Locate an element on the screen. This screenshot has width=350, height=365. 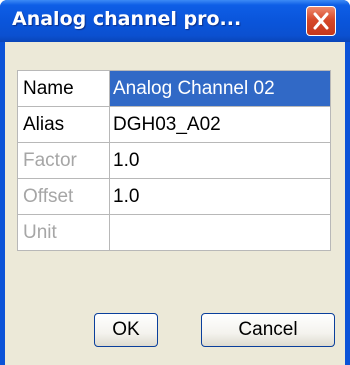
property-value-name: Analog Channel 02 is located at coordinates (220, 88).